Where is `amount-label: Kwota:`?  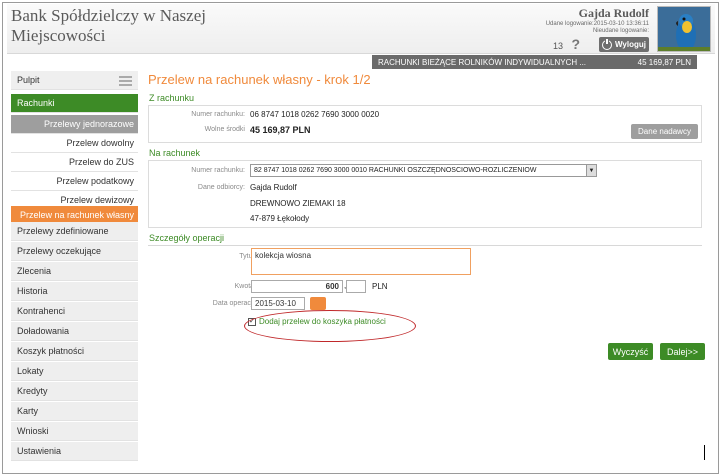 amount-label: Kwota: is located at coordinates (245, 286).